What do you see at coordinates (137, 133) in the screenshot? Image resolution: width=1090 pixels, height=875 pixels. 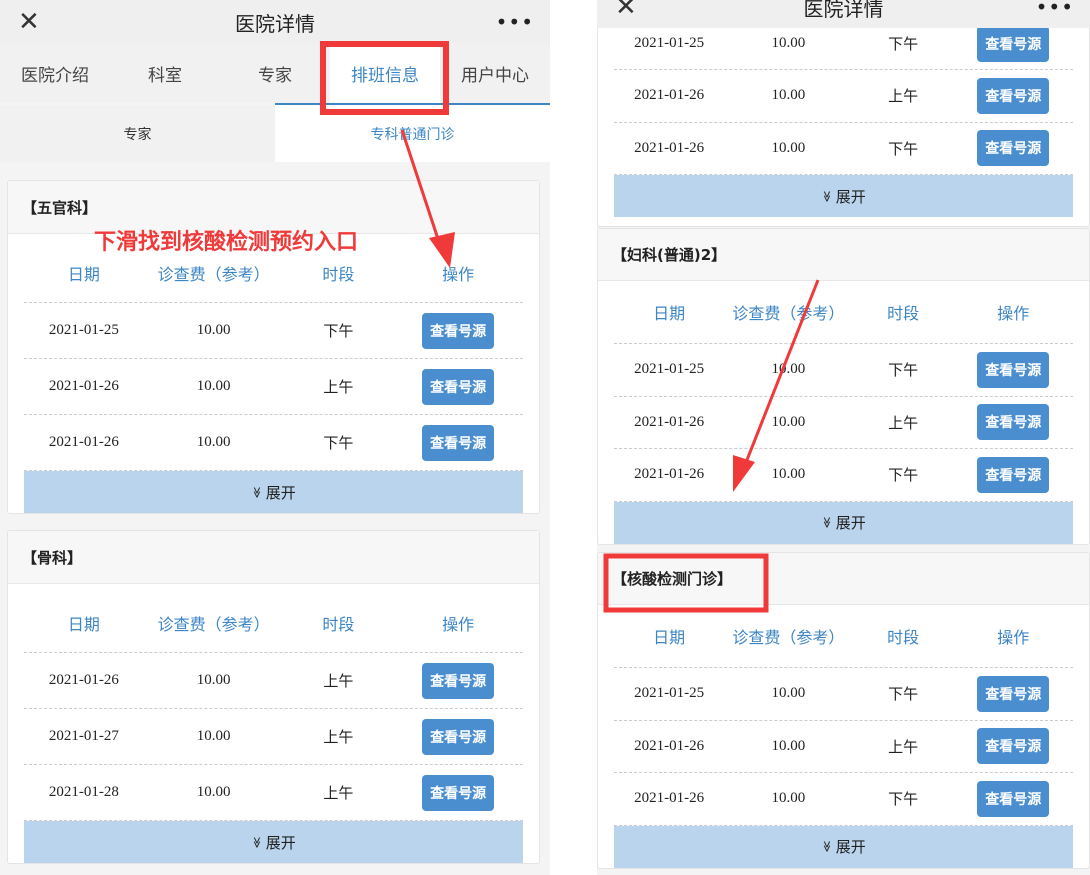 I see `subtab-experts: 专家` at bounding box center [137, 133].